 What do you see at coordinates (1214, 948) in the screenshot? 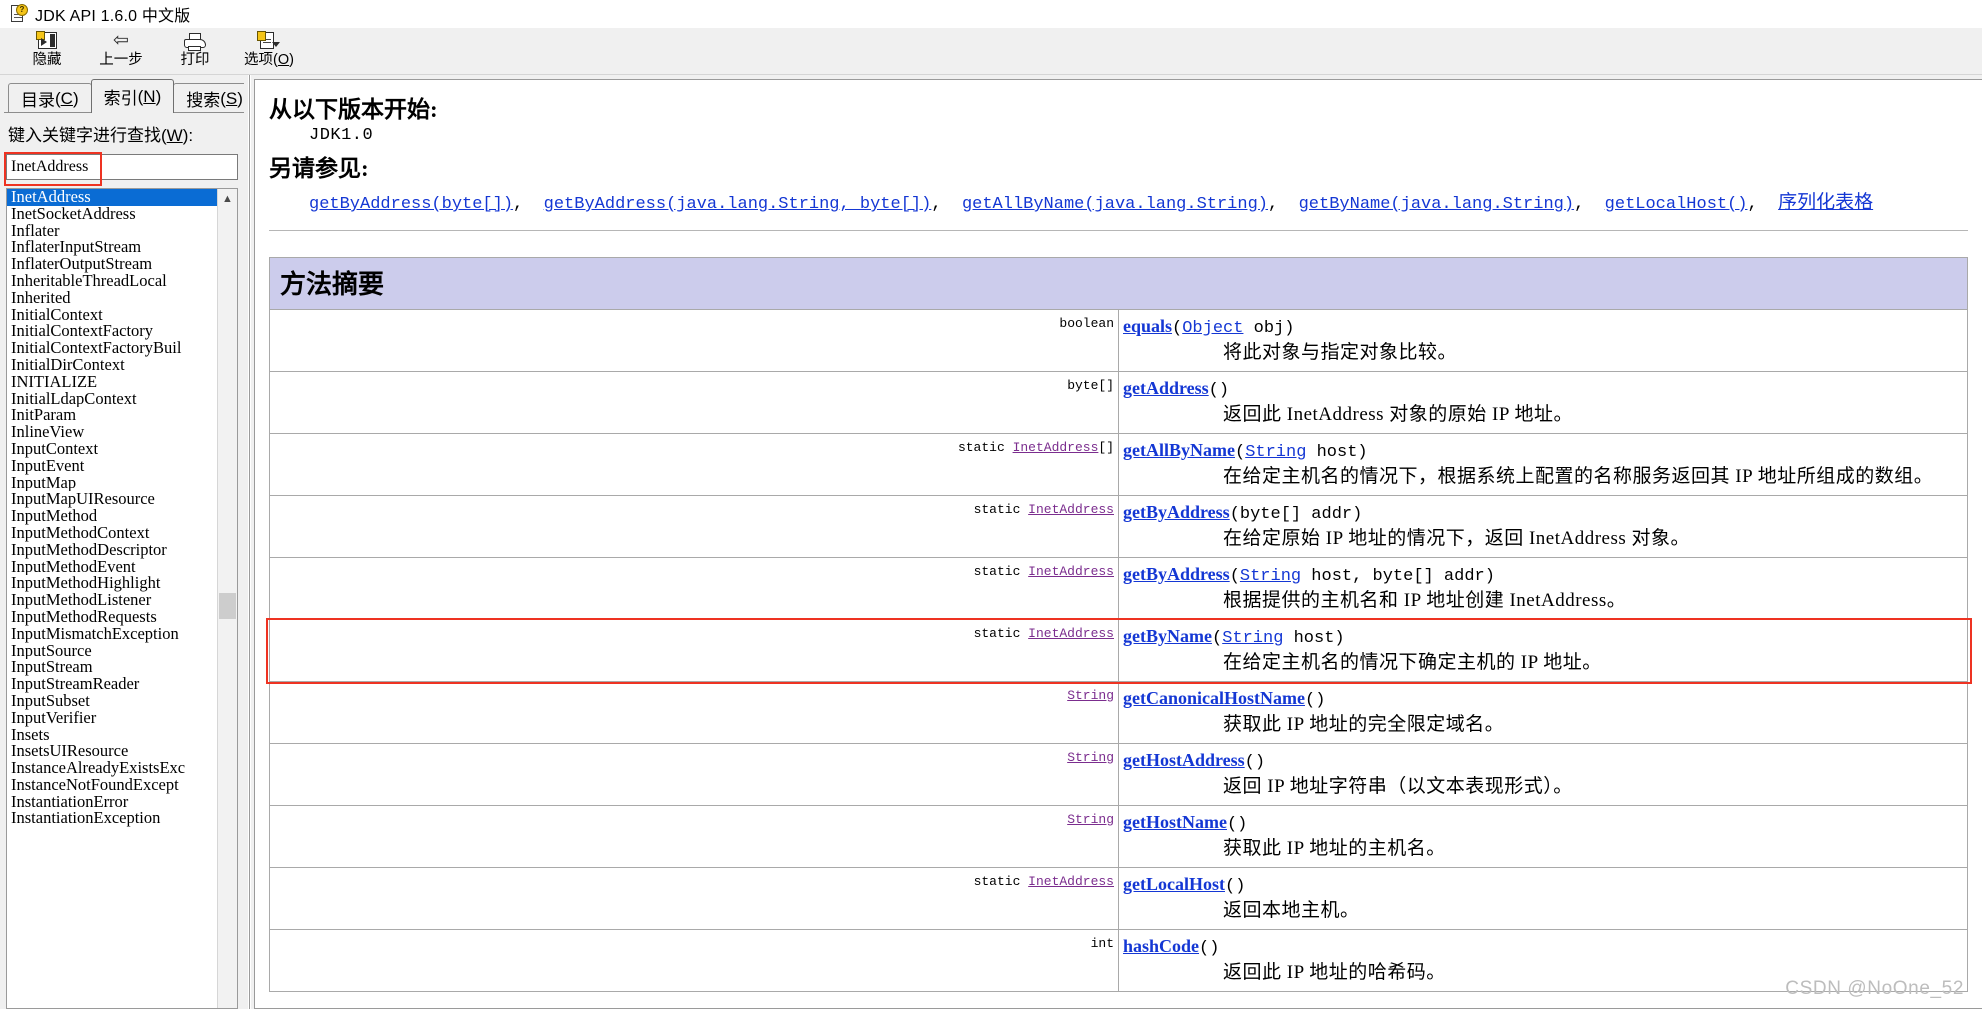
I see `param-rest: )` at bounding box center [1214, 948].